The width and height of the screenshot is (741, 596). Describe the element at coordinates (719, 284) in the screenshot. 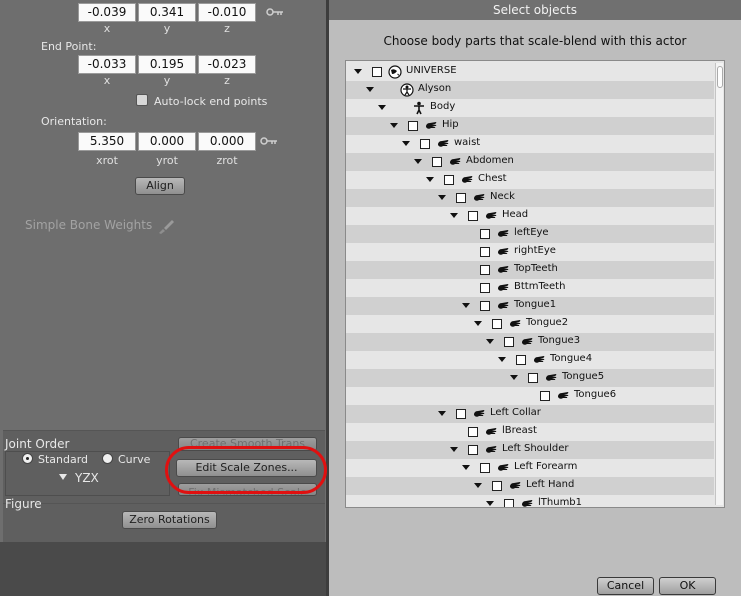

I see `tree-scrollbar` at that location.